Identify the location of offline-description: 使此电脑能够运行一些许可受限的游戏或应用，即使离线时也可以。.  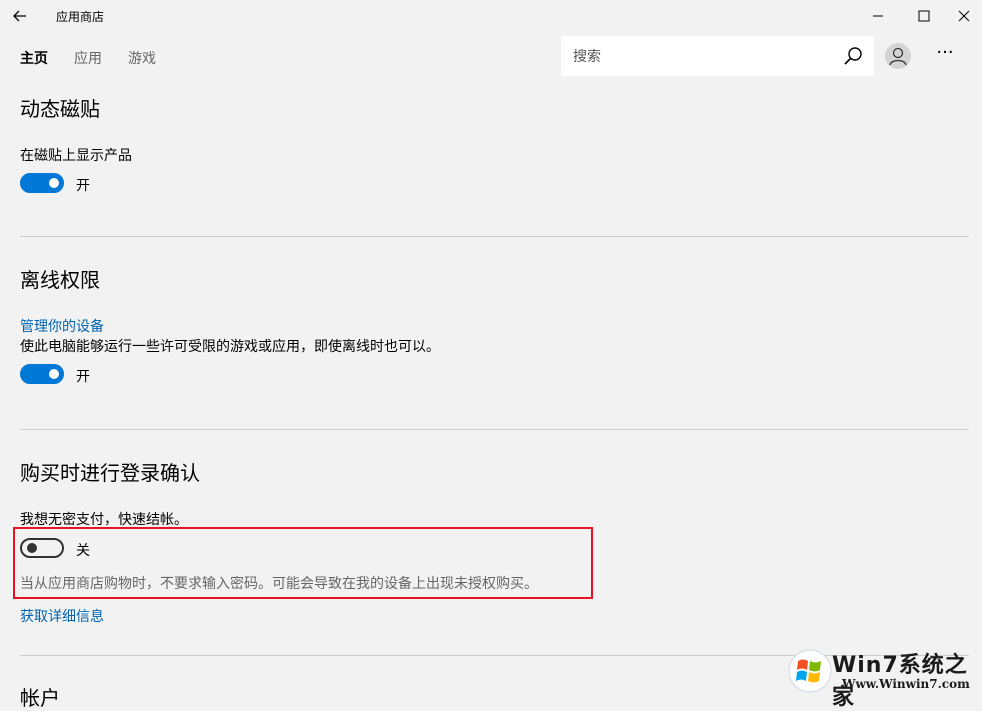
(230, 347).